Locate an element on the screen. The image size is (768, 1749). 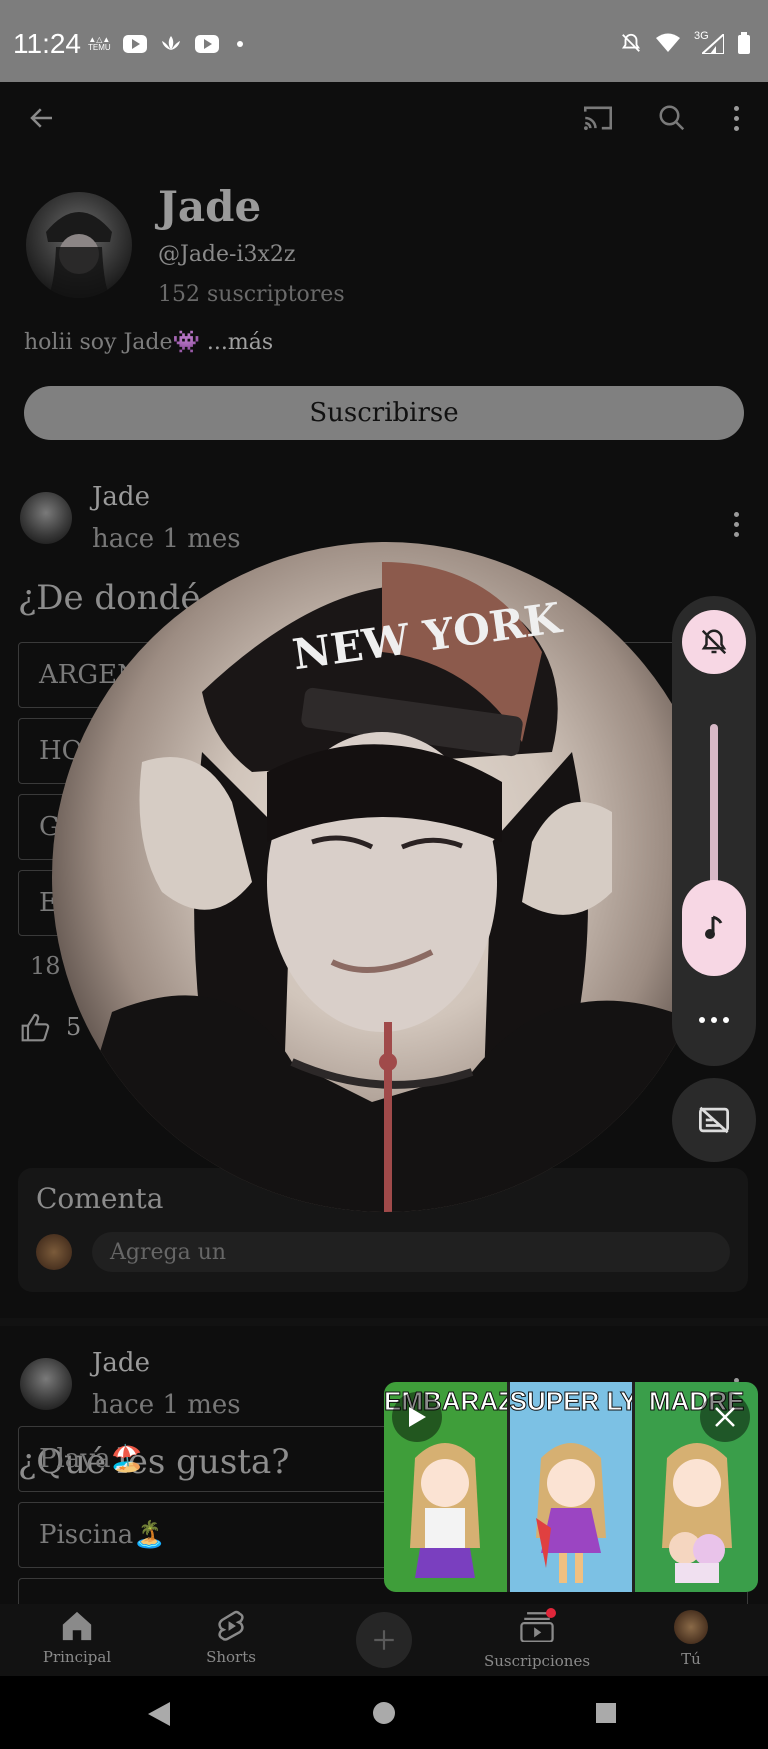
bottom-navigation: Principal Shorts Suscripciones Tú is located at coordinates (384, 1640).